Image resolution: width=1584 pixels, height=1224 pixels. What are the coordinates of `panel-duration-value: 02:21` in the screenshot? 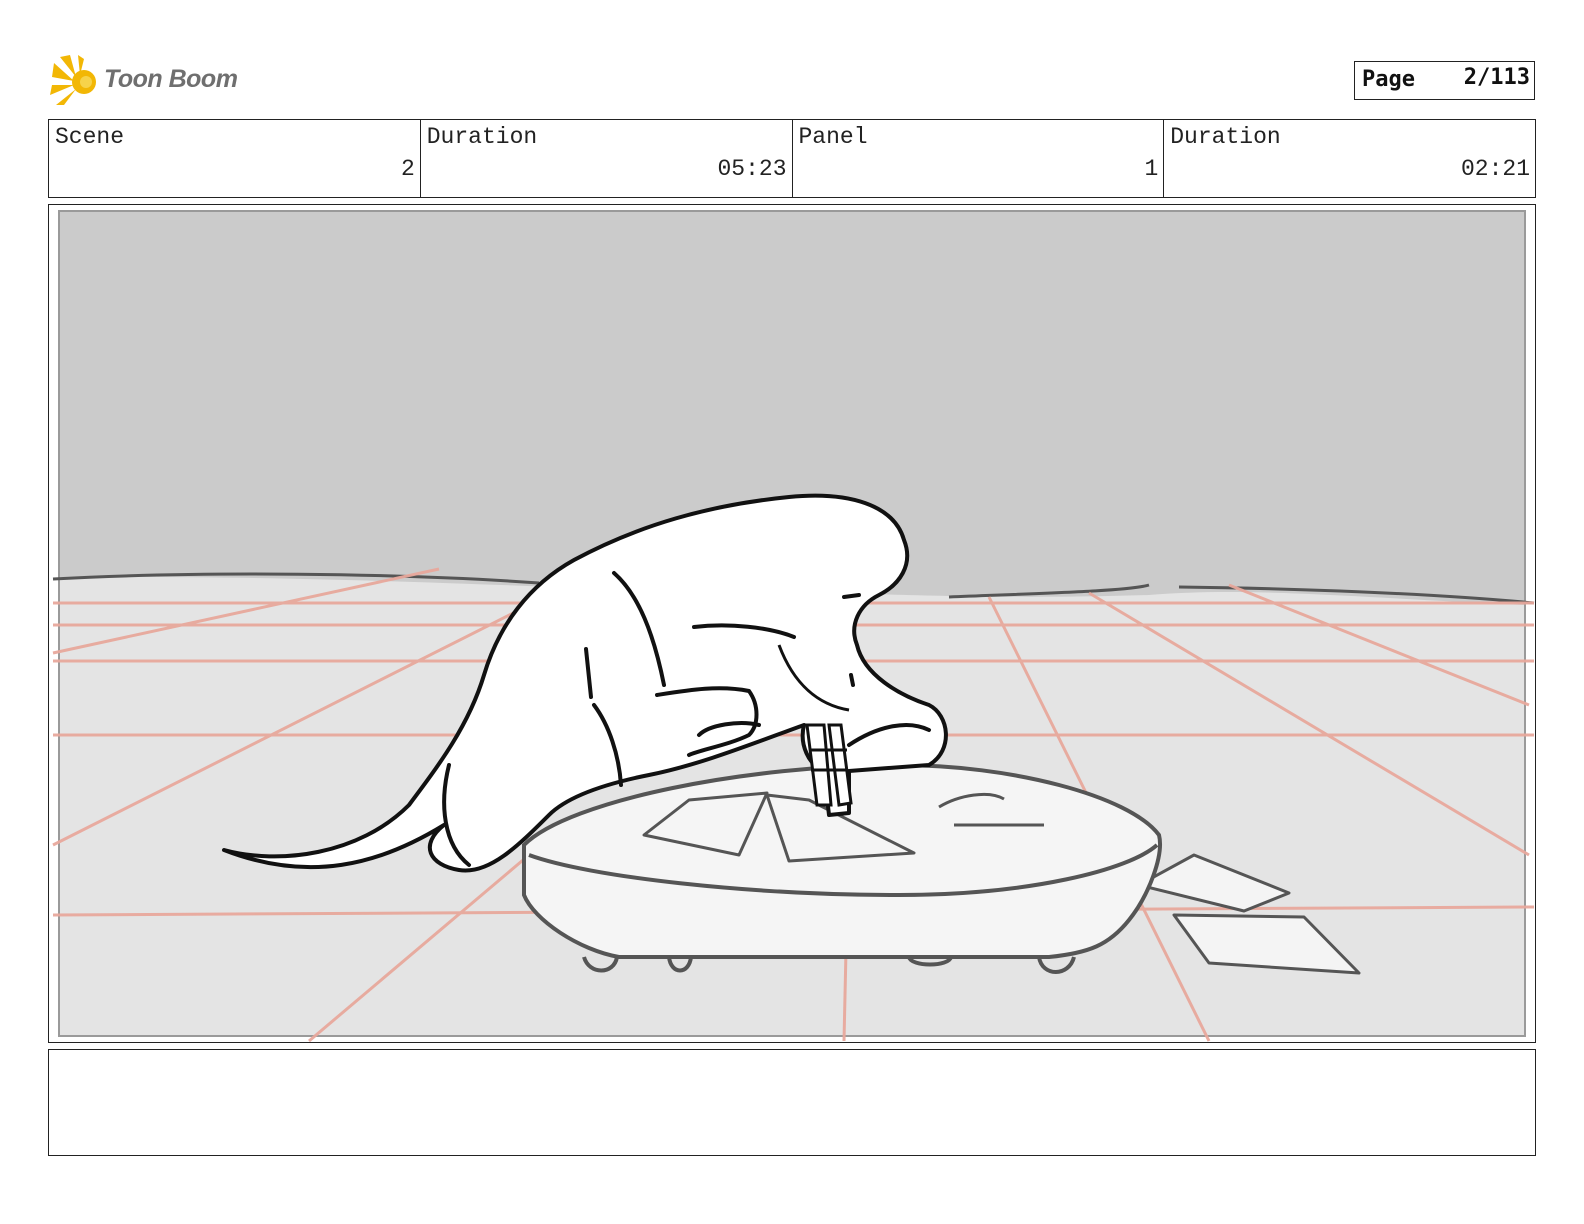 It's located at (1495, 169).